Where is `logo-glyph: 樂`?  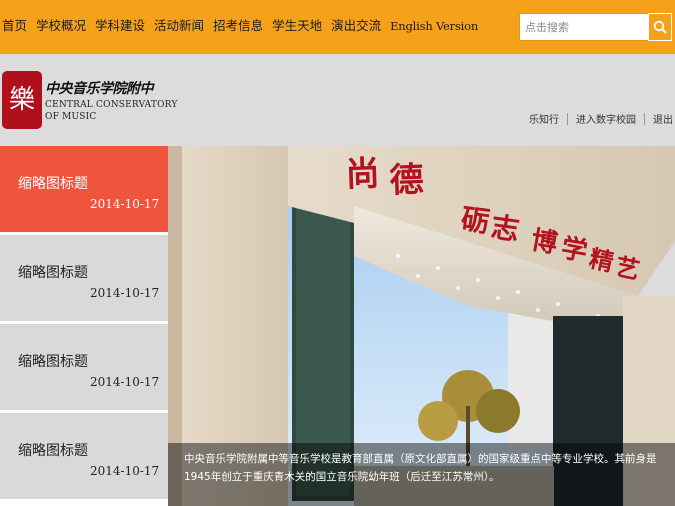
logo-glyph: 樂 is located at coordinates (21, 100).